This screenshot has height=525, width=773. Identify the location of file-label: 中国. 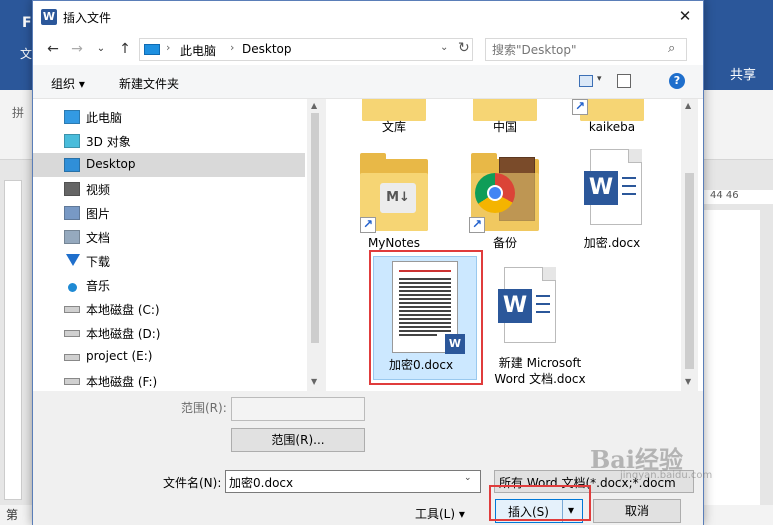
(504, 127).